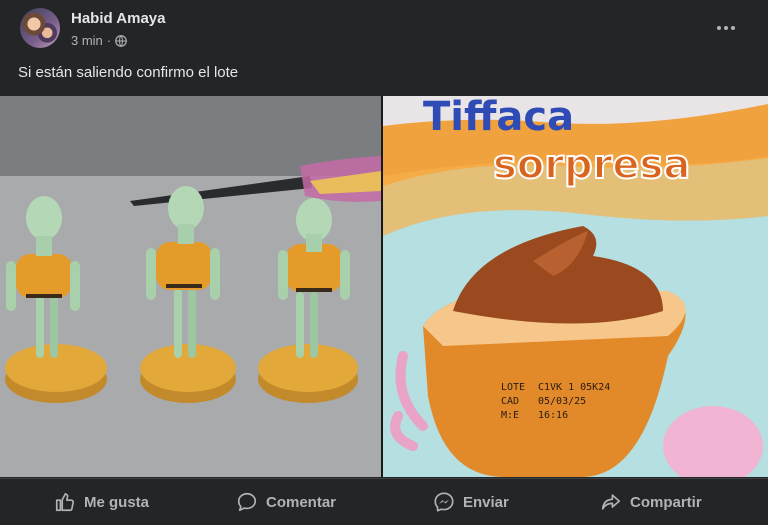  What do you see at coordinates (117, 502) in the screenshot?
I see `like-label: Me gusta` at bounding box center [117, 502].